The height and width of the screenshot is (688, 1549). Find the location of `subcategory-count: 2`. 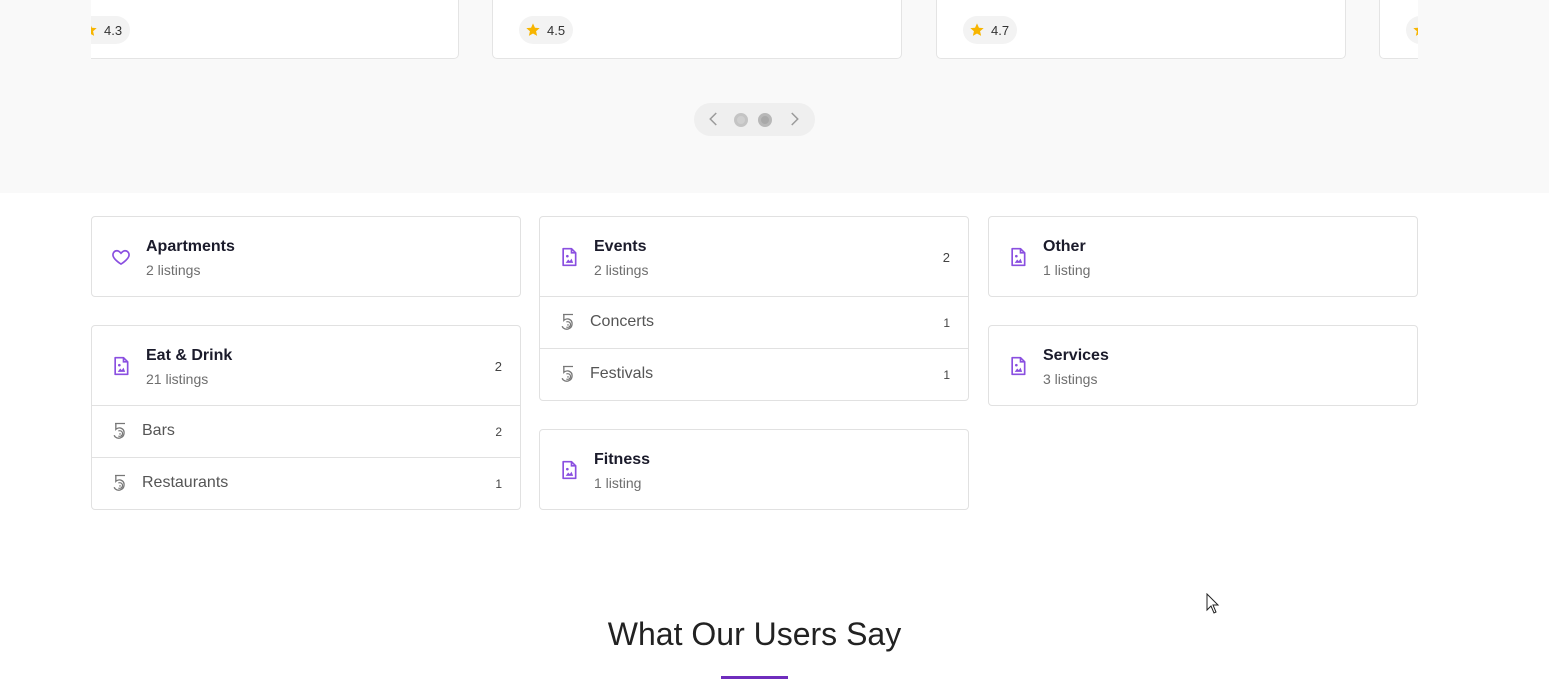

subcategory-count: 2 is located at coordinates (498, 432).